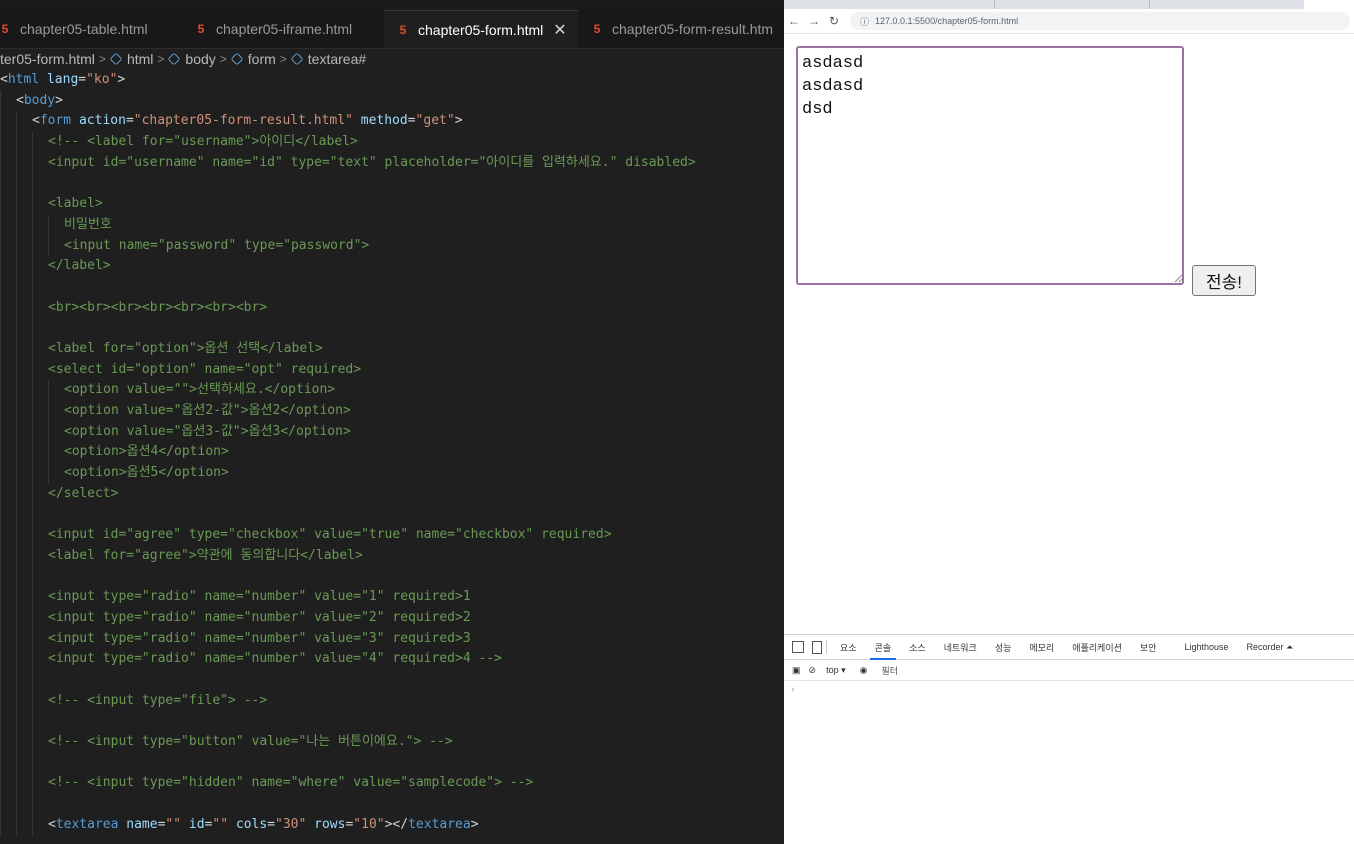 The height and width of the screenshot is (844, 1354). Describe the element at coordinates (392, 390) in the screenshot. I see `code-line: <option value="">선택하세요.</option>` at that location.